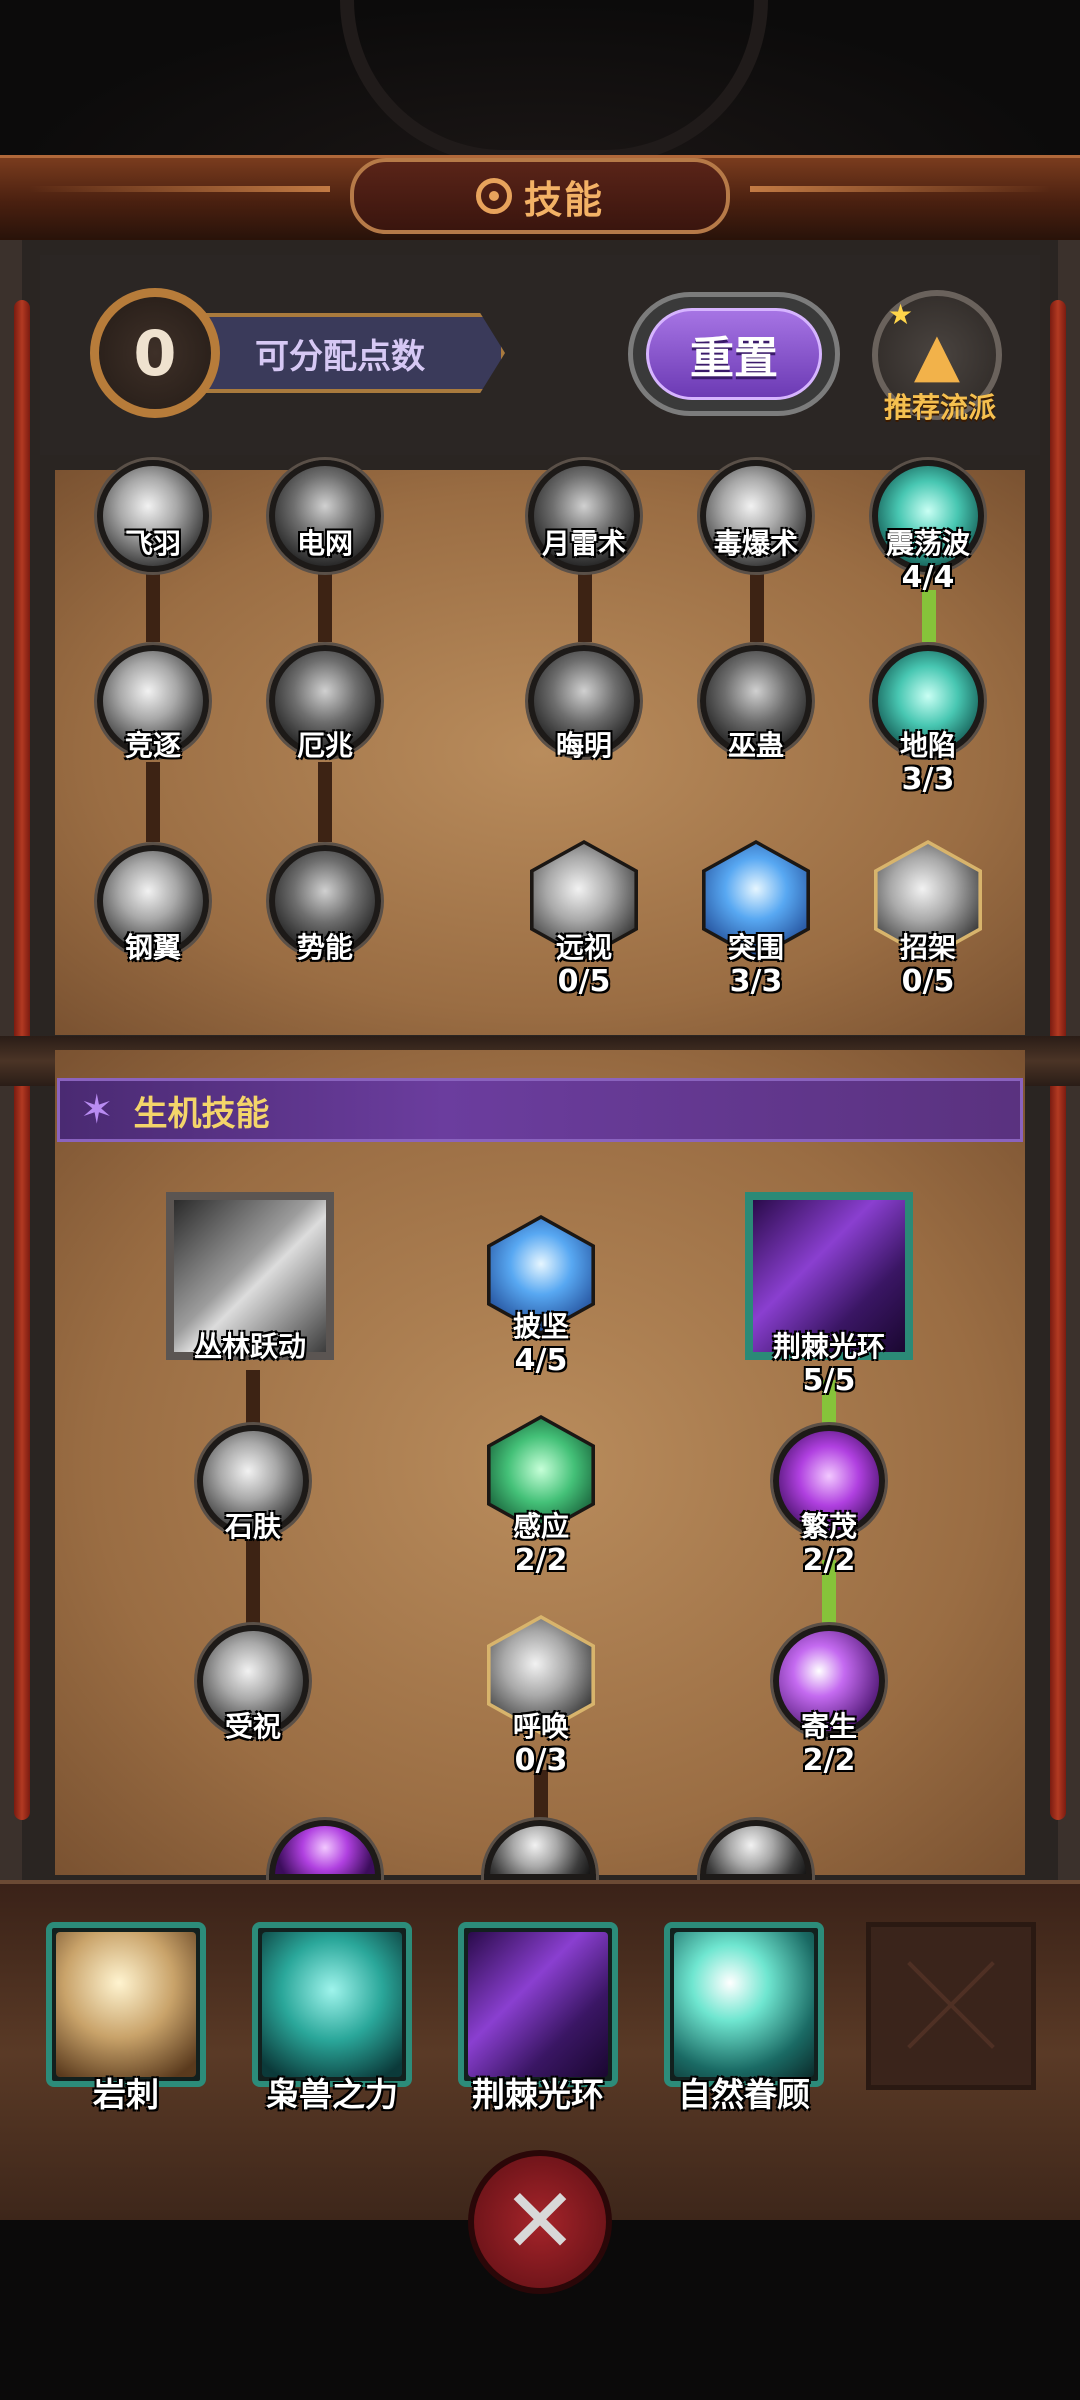 This screenshot has height=2400, width=1080. I want to click on section-title: 生机技能, so click(201, 1113).